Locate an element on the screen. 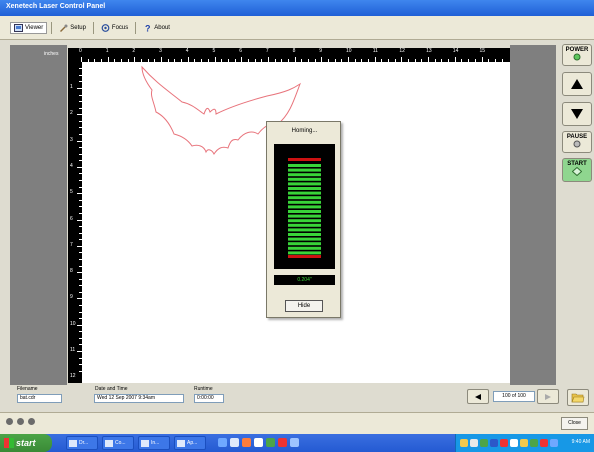  pause-led-icon is located at coordinates (577, 144).